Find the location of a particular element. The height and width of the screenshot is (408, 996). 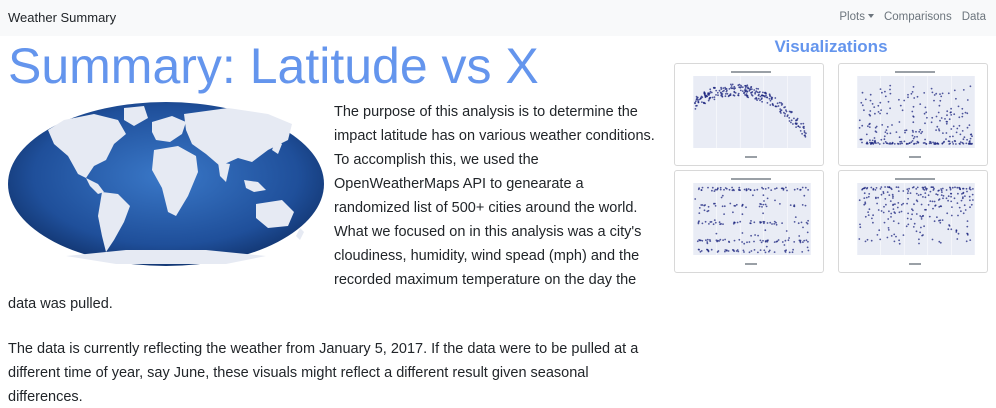

thumbnail-humidity is located at coordinates (913, 221).